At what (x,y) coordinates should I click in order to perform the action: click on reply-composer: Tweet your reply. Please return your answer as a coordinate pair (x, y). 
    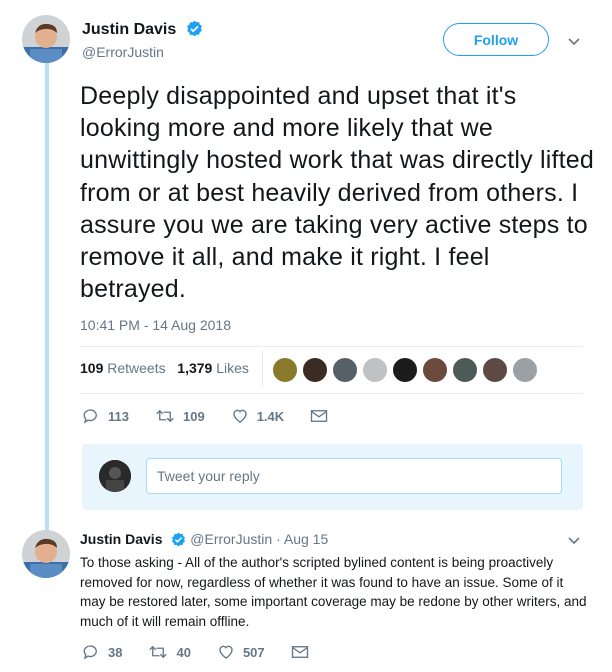
    Looking at the image, I should click on (332, 477).